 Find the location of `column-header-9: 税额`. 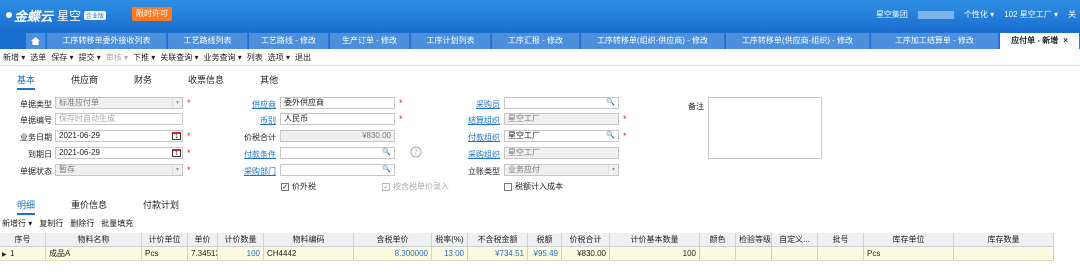

column-header-9: 税额 is located at coordinates (545, 240).